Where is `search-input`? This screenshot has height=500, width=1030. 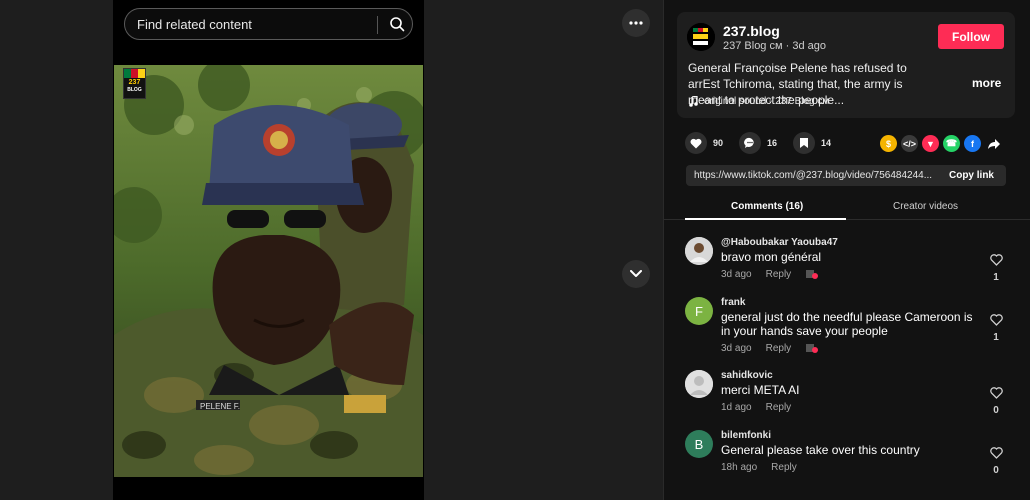
search-input is located at coordinates (255, 24).